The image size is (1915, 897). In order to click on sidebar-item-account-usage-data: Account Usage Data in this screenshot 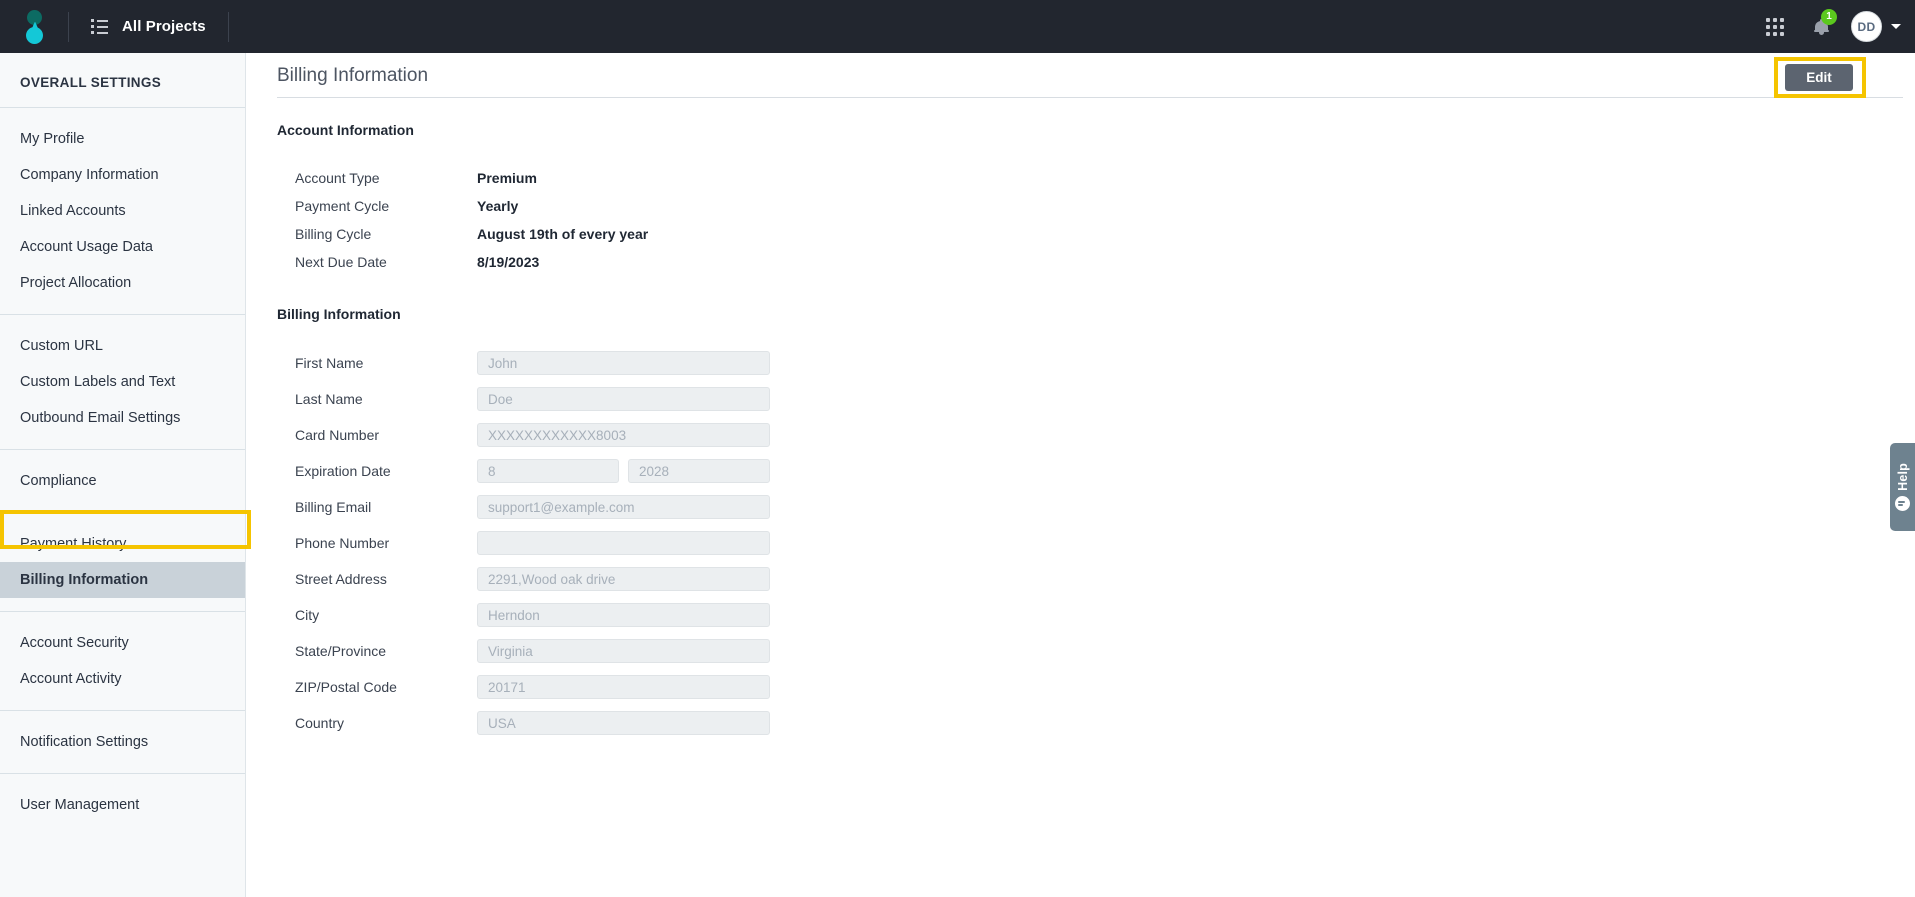, I will do `click(122, 247)`.